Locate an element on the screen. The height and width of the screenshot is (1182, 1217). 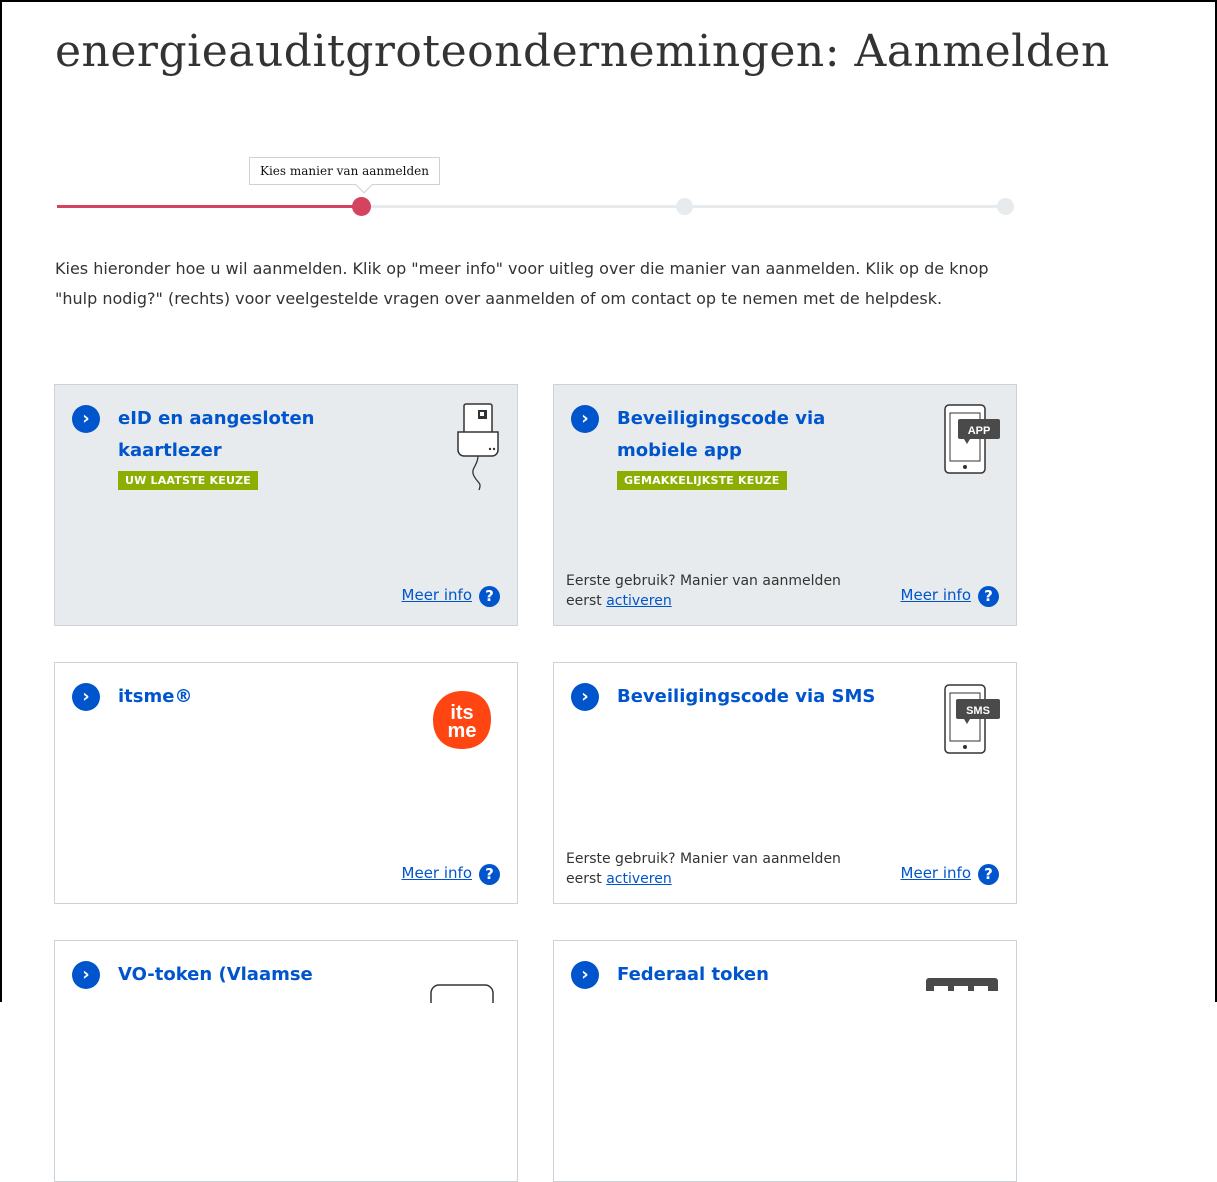
card-title: itsme® is located at coordinates (265, 697).